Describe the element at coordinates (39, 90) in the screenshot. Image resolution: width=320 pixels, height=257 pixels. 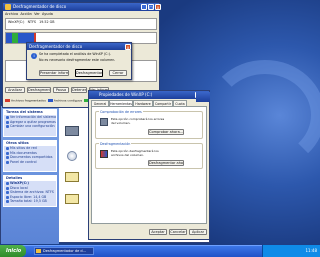
I see `defragment-button: Desfragmentar` at that location.